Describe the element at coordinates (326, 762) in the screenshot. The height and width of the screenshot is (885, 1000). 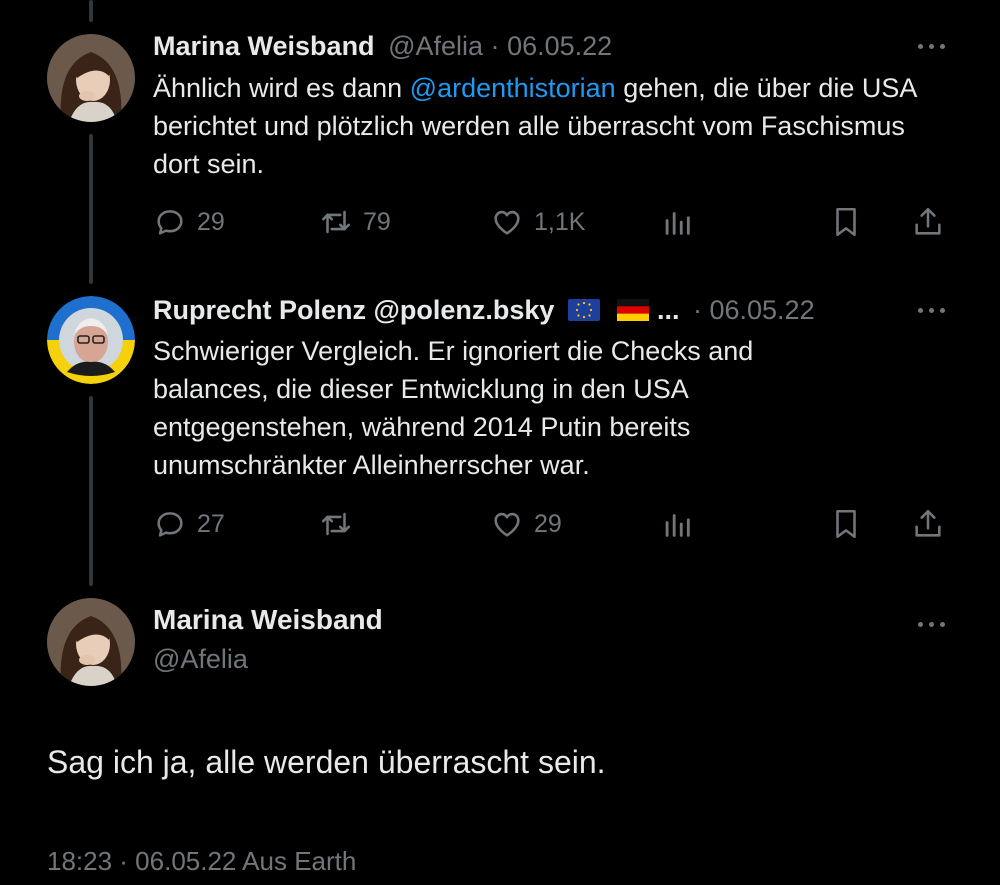
I see `focal-tweet-text: Sag ich ja, alle werden überrascht sein.` at that location.